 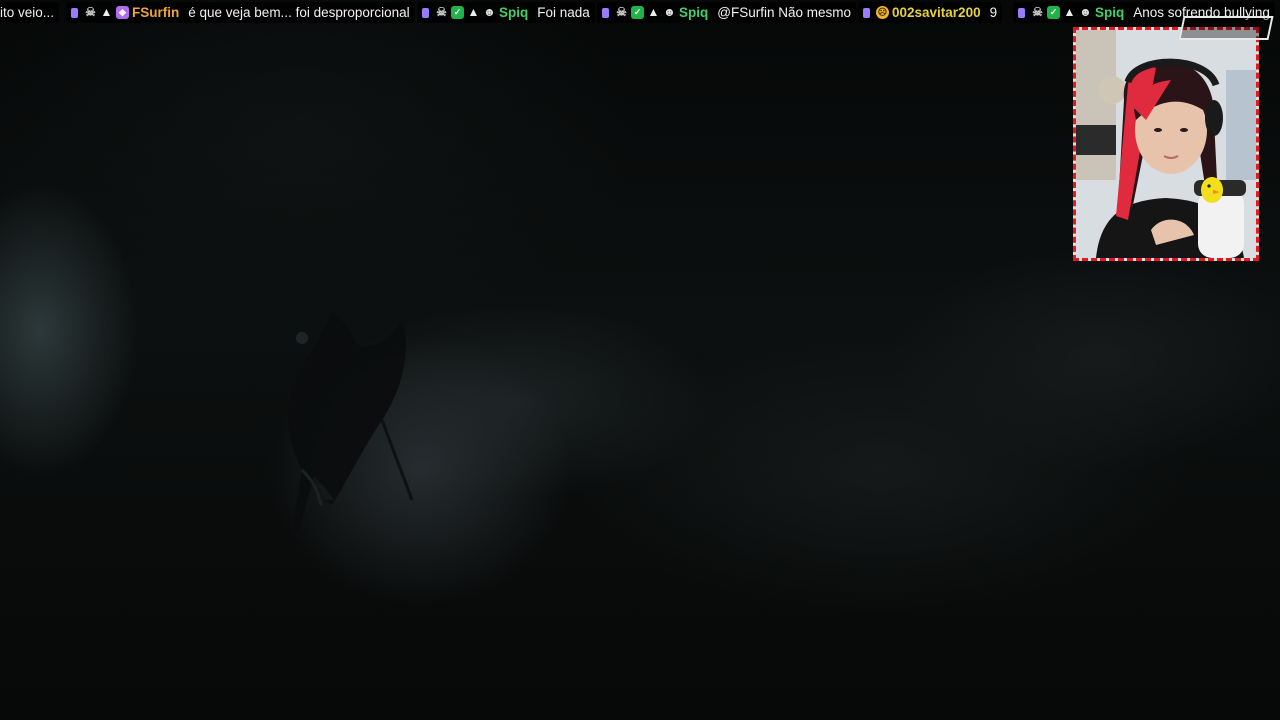 What do you see at coordinates (936, 12) in the screenshot?
I see `chat-username: 002savitar200` at bounding box center [936, 12].